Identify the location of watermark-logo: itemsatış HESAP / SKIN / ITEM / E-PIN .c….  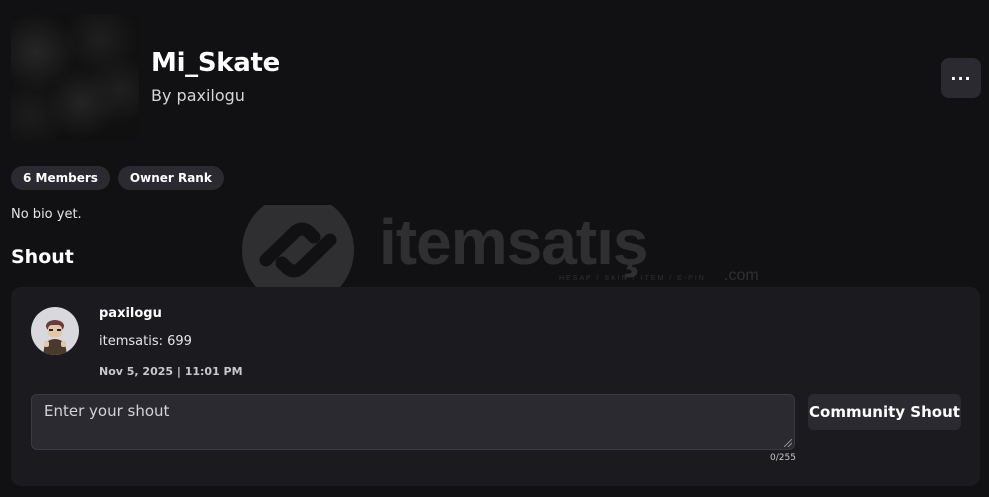
(497, 250).